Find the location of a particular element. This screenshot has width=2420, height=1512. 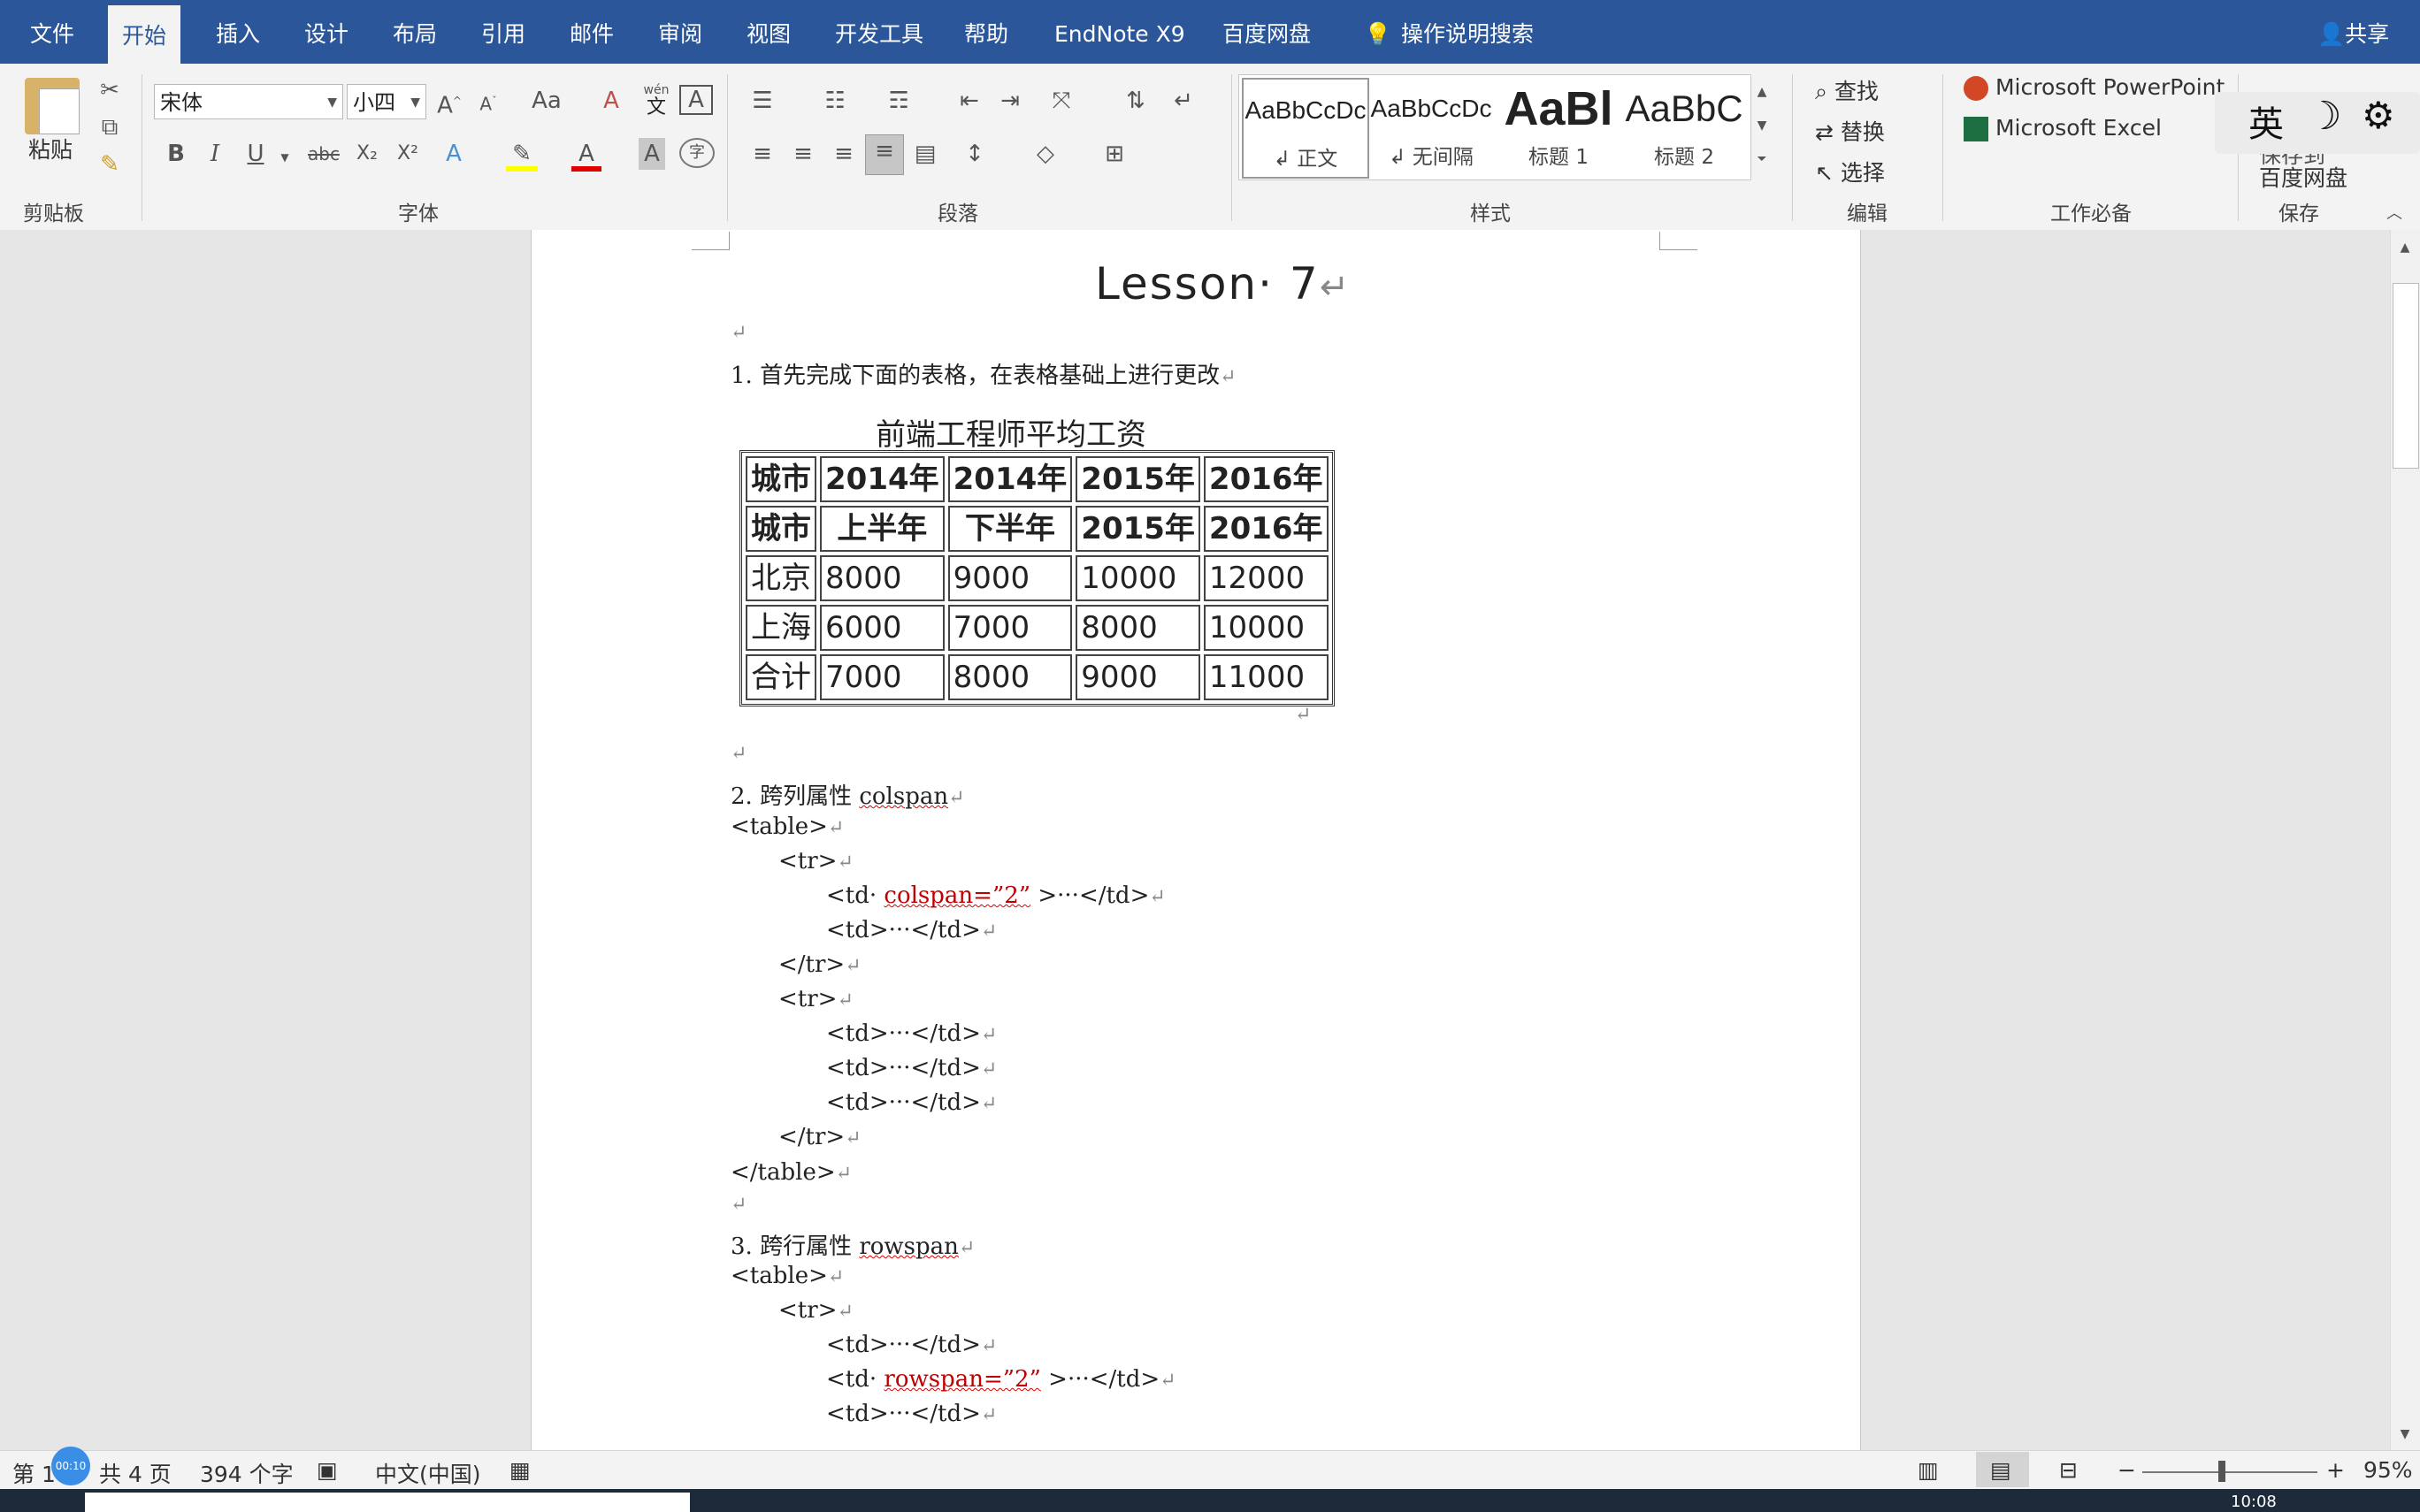

replace-button: ⇄ 替换 is located at coordinates (1850, 131).